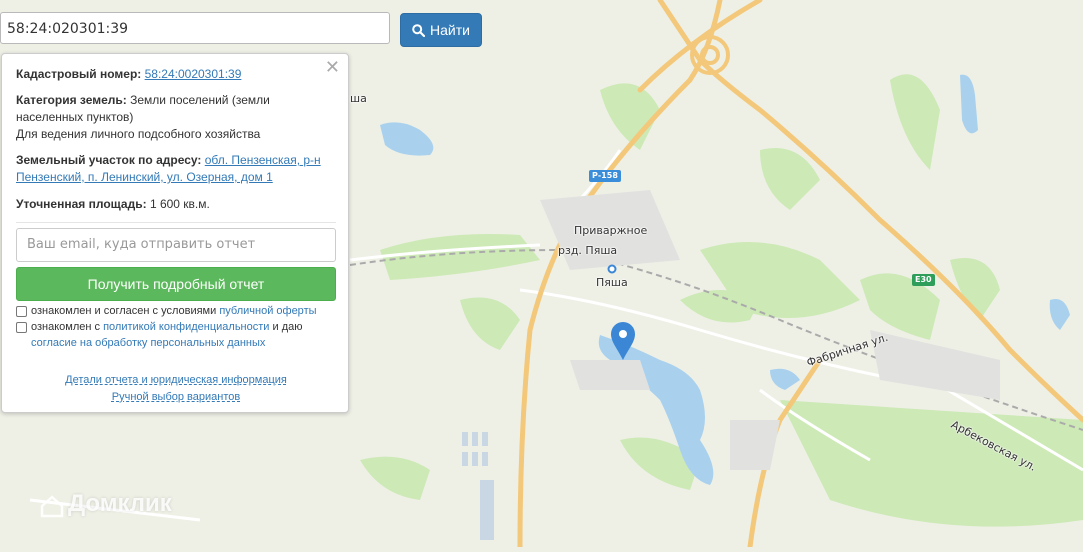  What do you see at coordinates (195, 28) in the screenshot?
I see `cadastral-search-input: 58:24:020301:39` at bounding box center [195, 28].